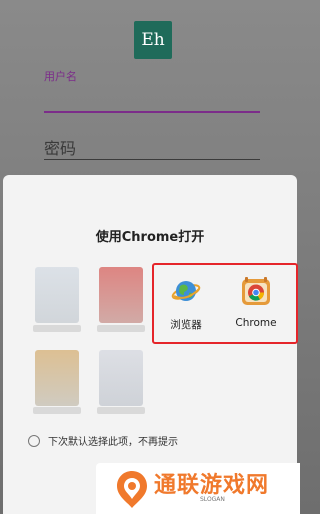  What do you see at coordinates (256, 291) in the screenshot?
I see `chrome-icon` at bounding box center [256, 291].